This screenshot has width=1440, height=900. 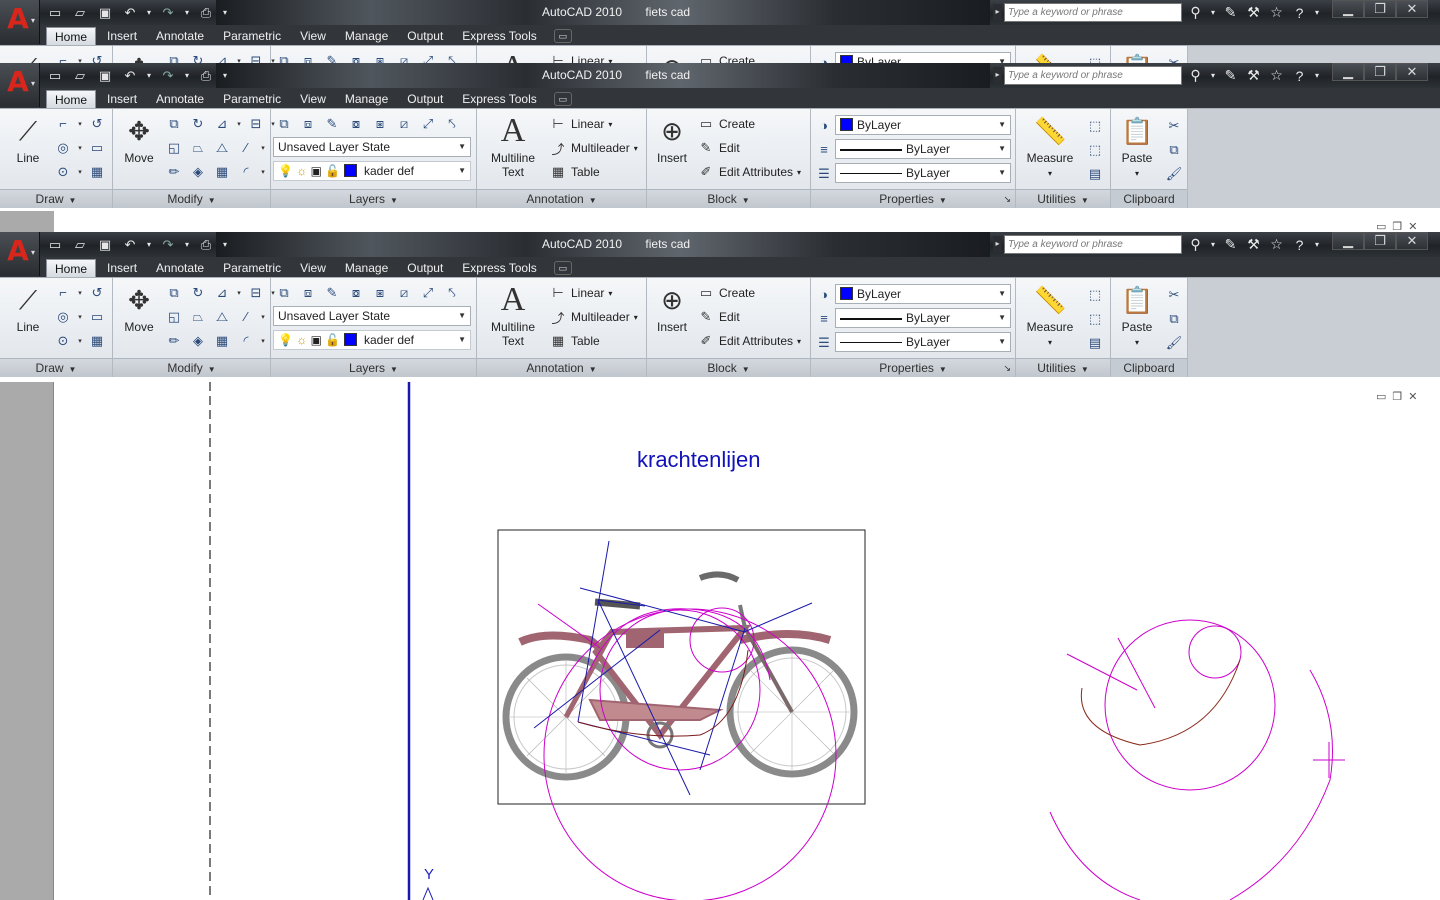 What do you see at coordinates (372, 316) in the screenshot?
I see `layer-state-select: Unsaved Layer State ▼` at bounding box center [372, 316].